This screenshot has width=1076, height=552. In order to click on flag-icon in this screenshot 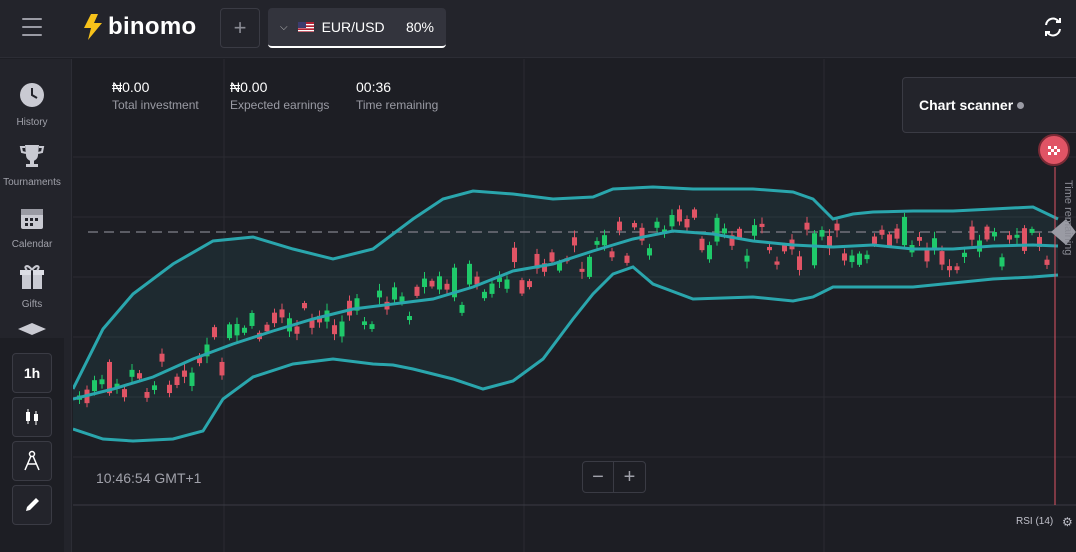, I will do `click(305, 27)`.